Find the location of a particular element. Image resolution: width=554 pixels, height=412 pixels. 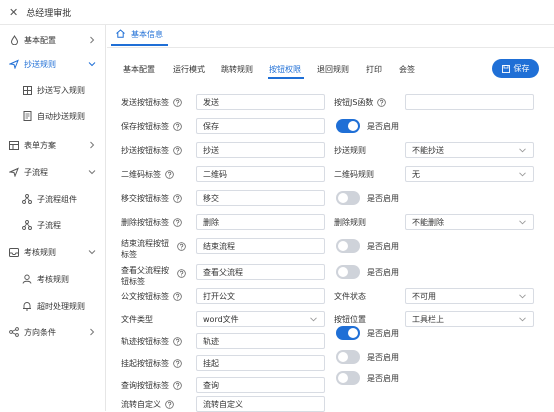

sidebar-item-basic-config: 基本配置 is located at coordinates (53, 40).